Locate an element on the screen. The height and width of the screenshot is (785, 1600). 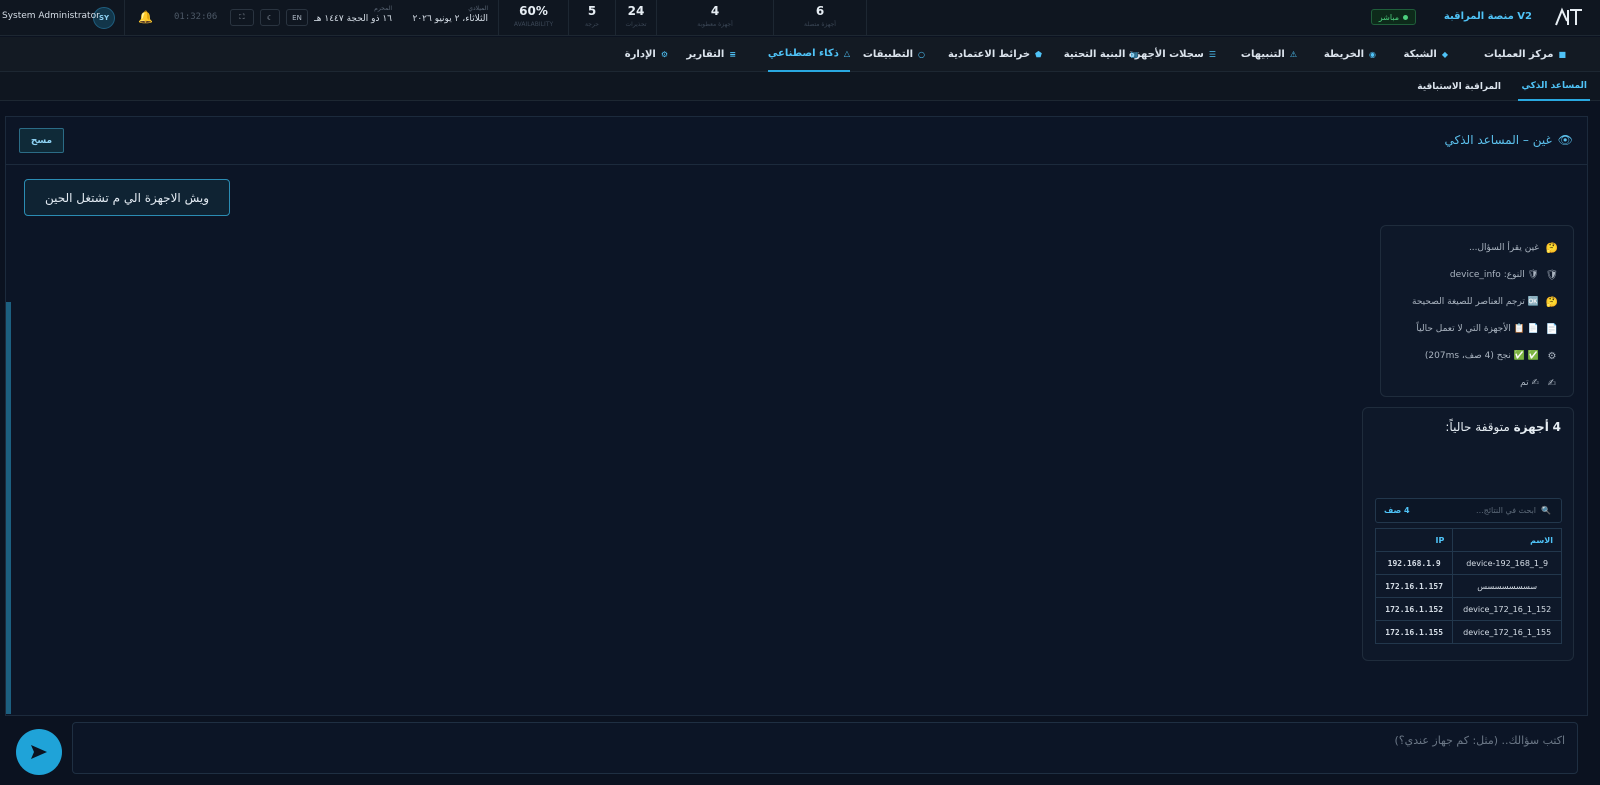
table-row: device_172_16_1_155 172.16.1.155 is located at coordinates (1468, 632).